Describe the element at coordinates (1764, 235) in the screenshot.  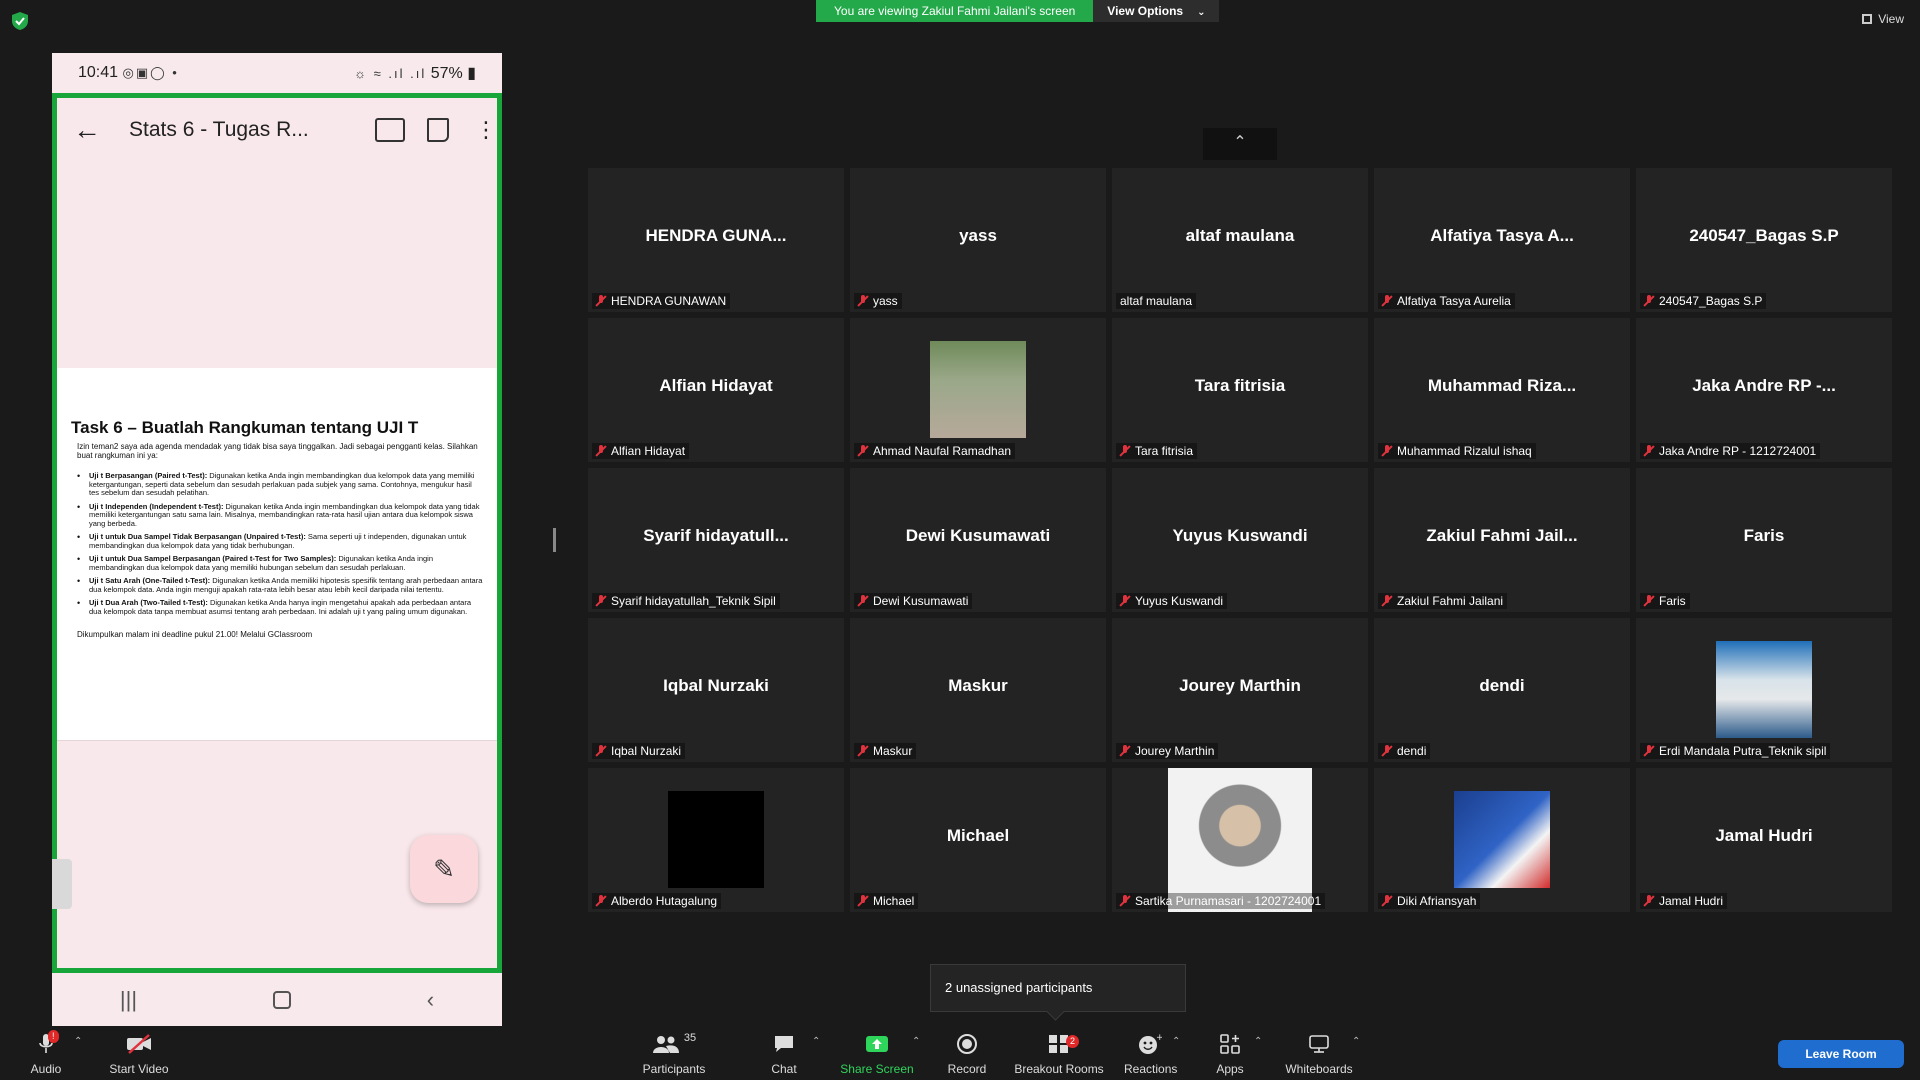
I see `participant-display-name: 240547_Bagas S.P` at that location.